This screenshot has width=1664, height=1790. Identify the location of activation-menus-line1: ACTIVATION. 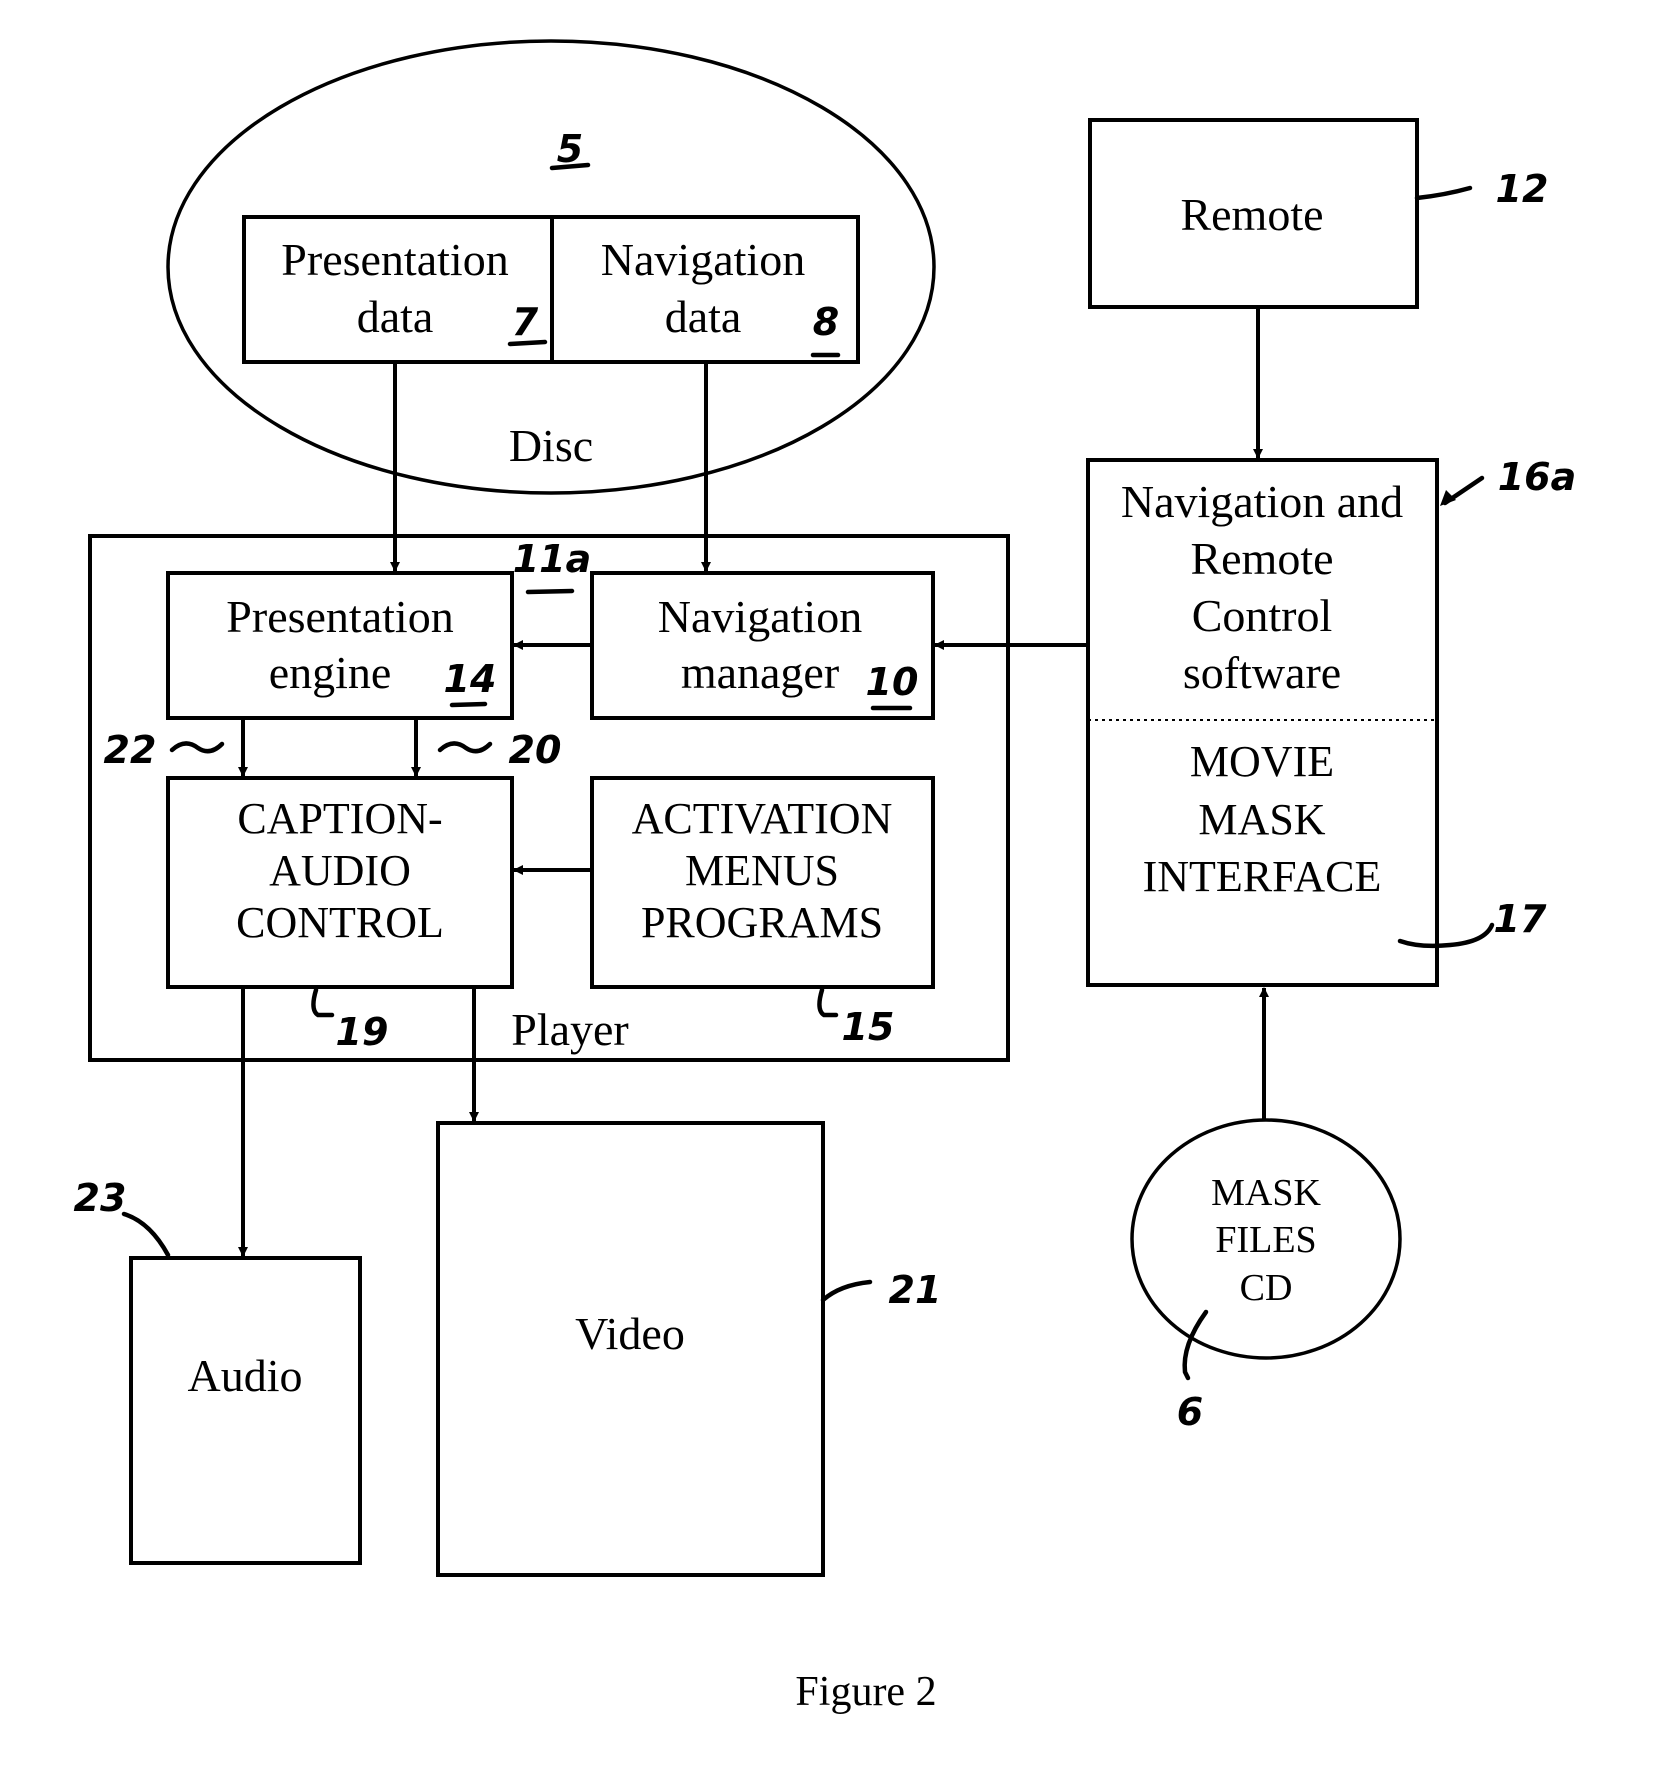
(762, 818).